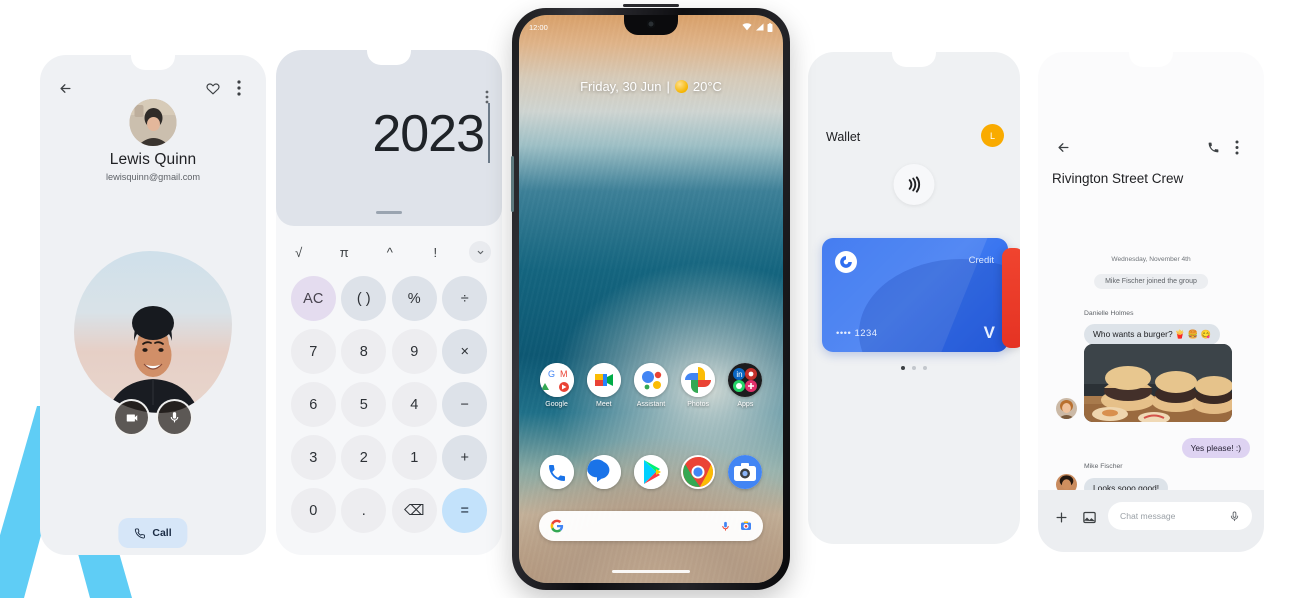 The height and width of the screenshot is (598, 1300). I want to click on calc-key-2: 2, so click(364, 457).